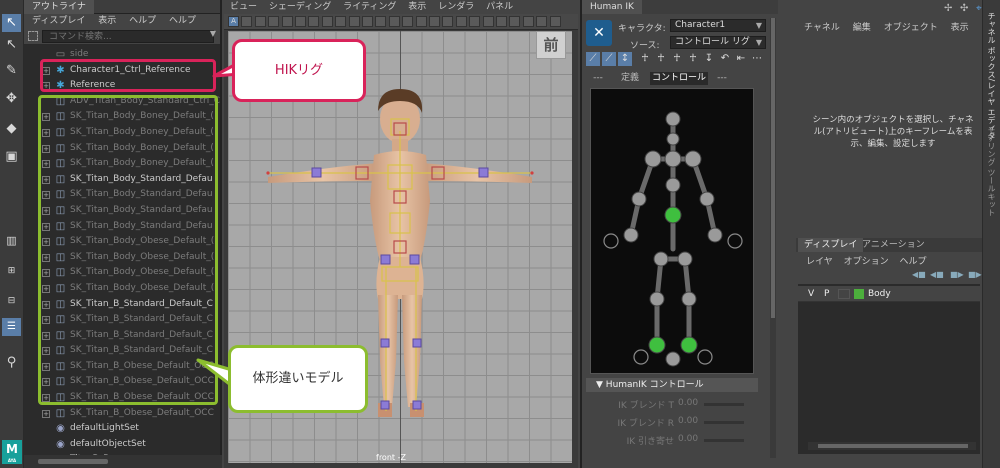  Describe the element at coordinates (11, 157) in the screenshot. I see `scale-tool-icon: ▣` at that location.